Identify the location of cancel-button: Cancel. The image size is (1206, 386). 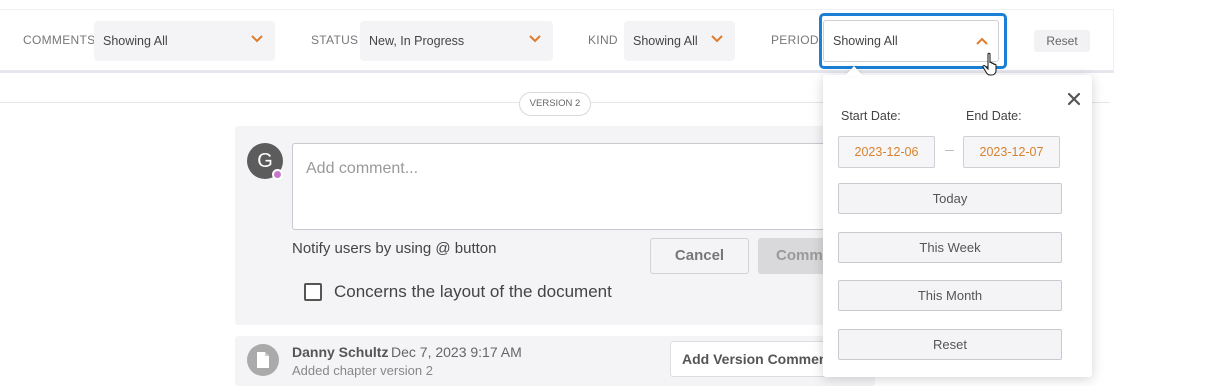
(699, 256).